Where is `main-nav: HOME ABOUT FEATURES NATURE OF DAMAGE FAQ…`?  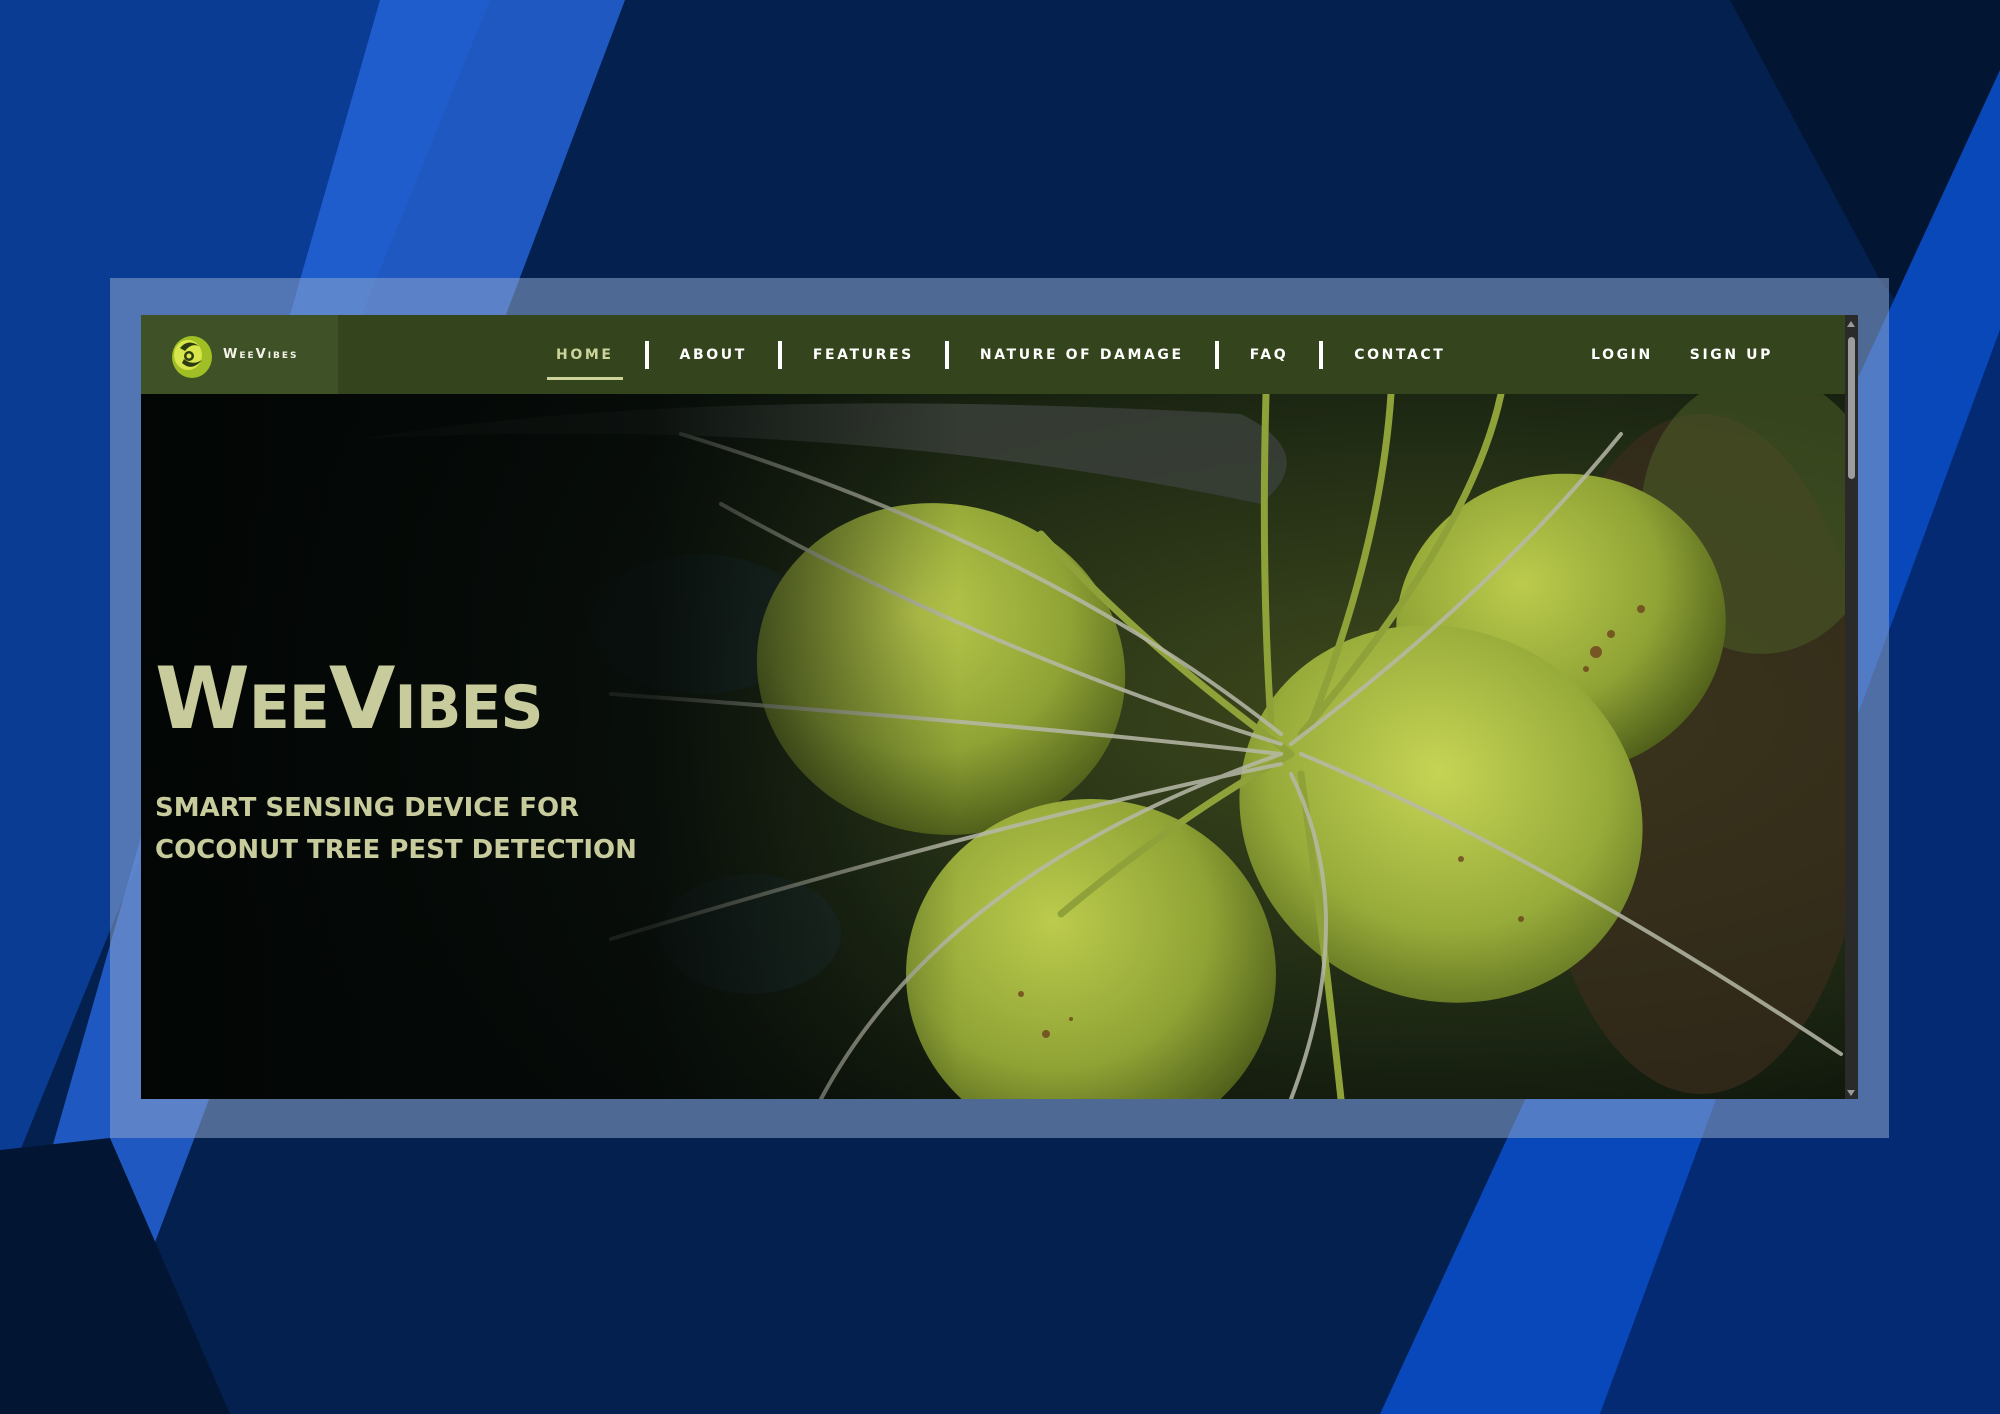 main-nav: HOME ABOUT FEATURES NATURE OF DAMAGE FAQ… is located at coordinates (996, 354).